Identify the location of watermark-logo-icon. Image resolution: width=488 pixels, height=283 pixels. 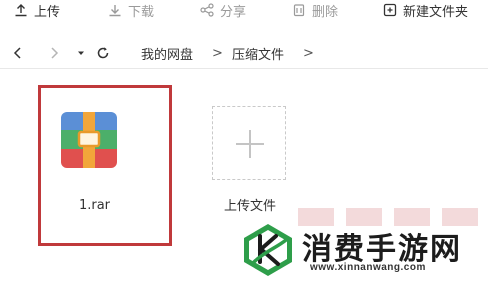
(268, 250).